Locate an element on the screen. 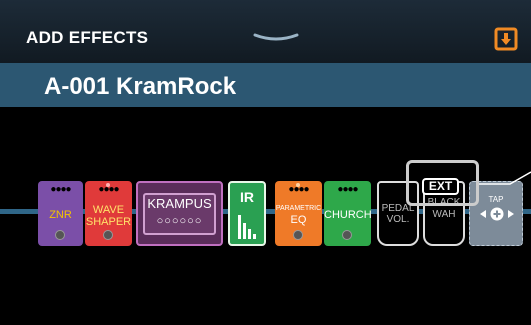 This screenshot has height=325, width=531. callout-line is located at coordinates (505, 178).